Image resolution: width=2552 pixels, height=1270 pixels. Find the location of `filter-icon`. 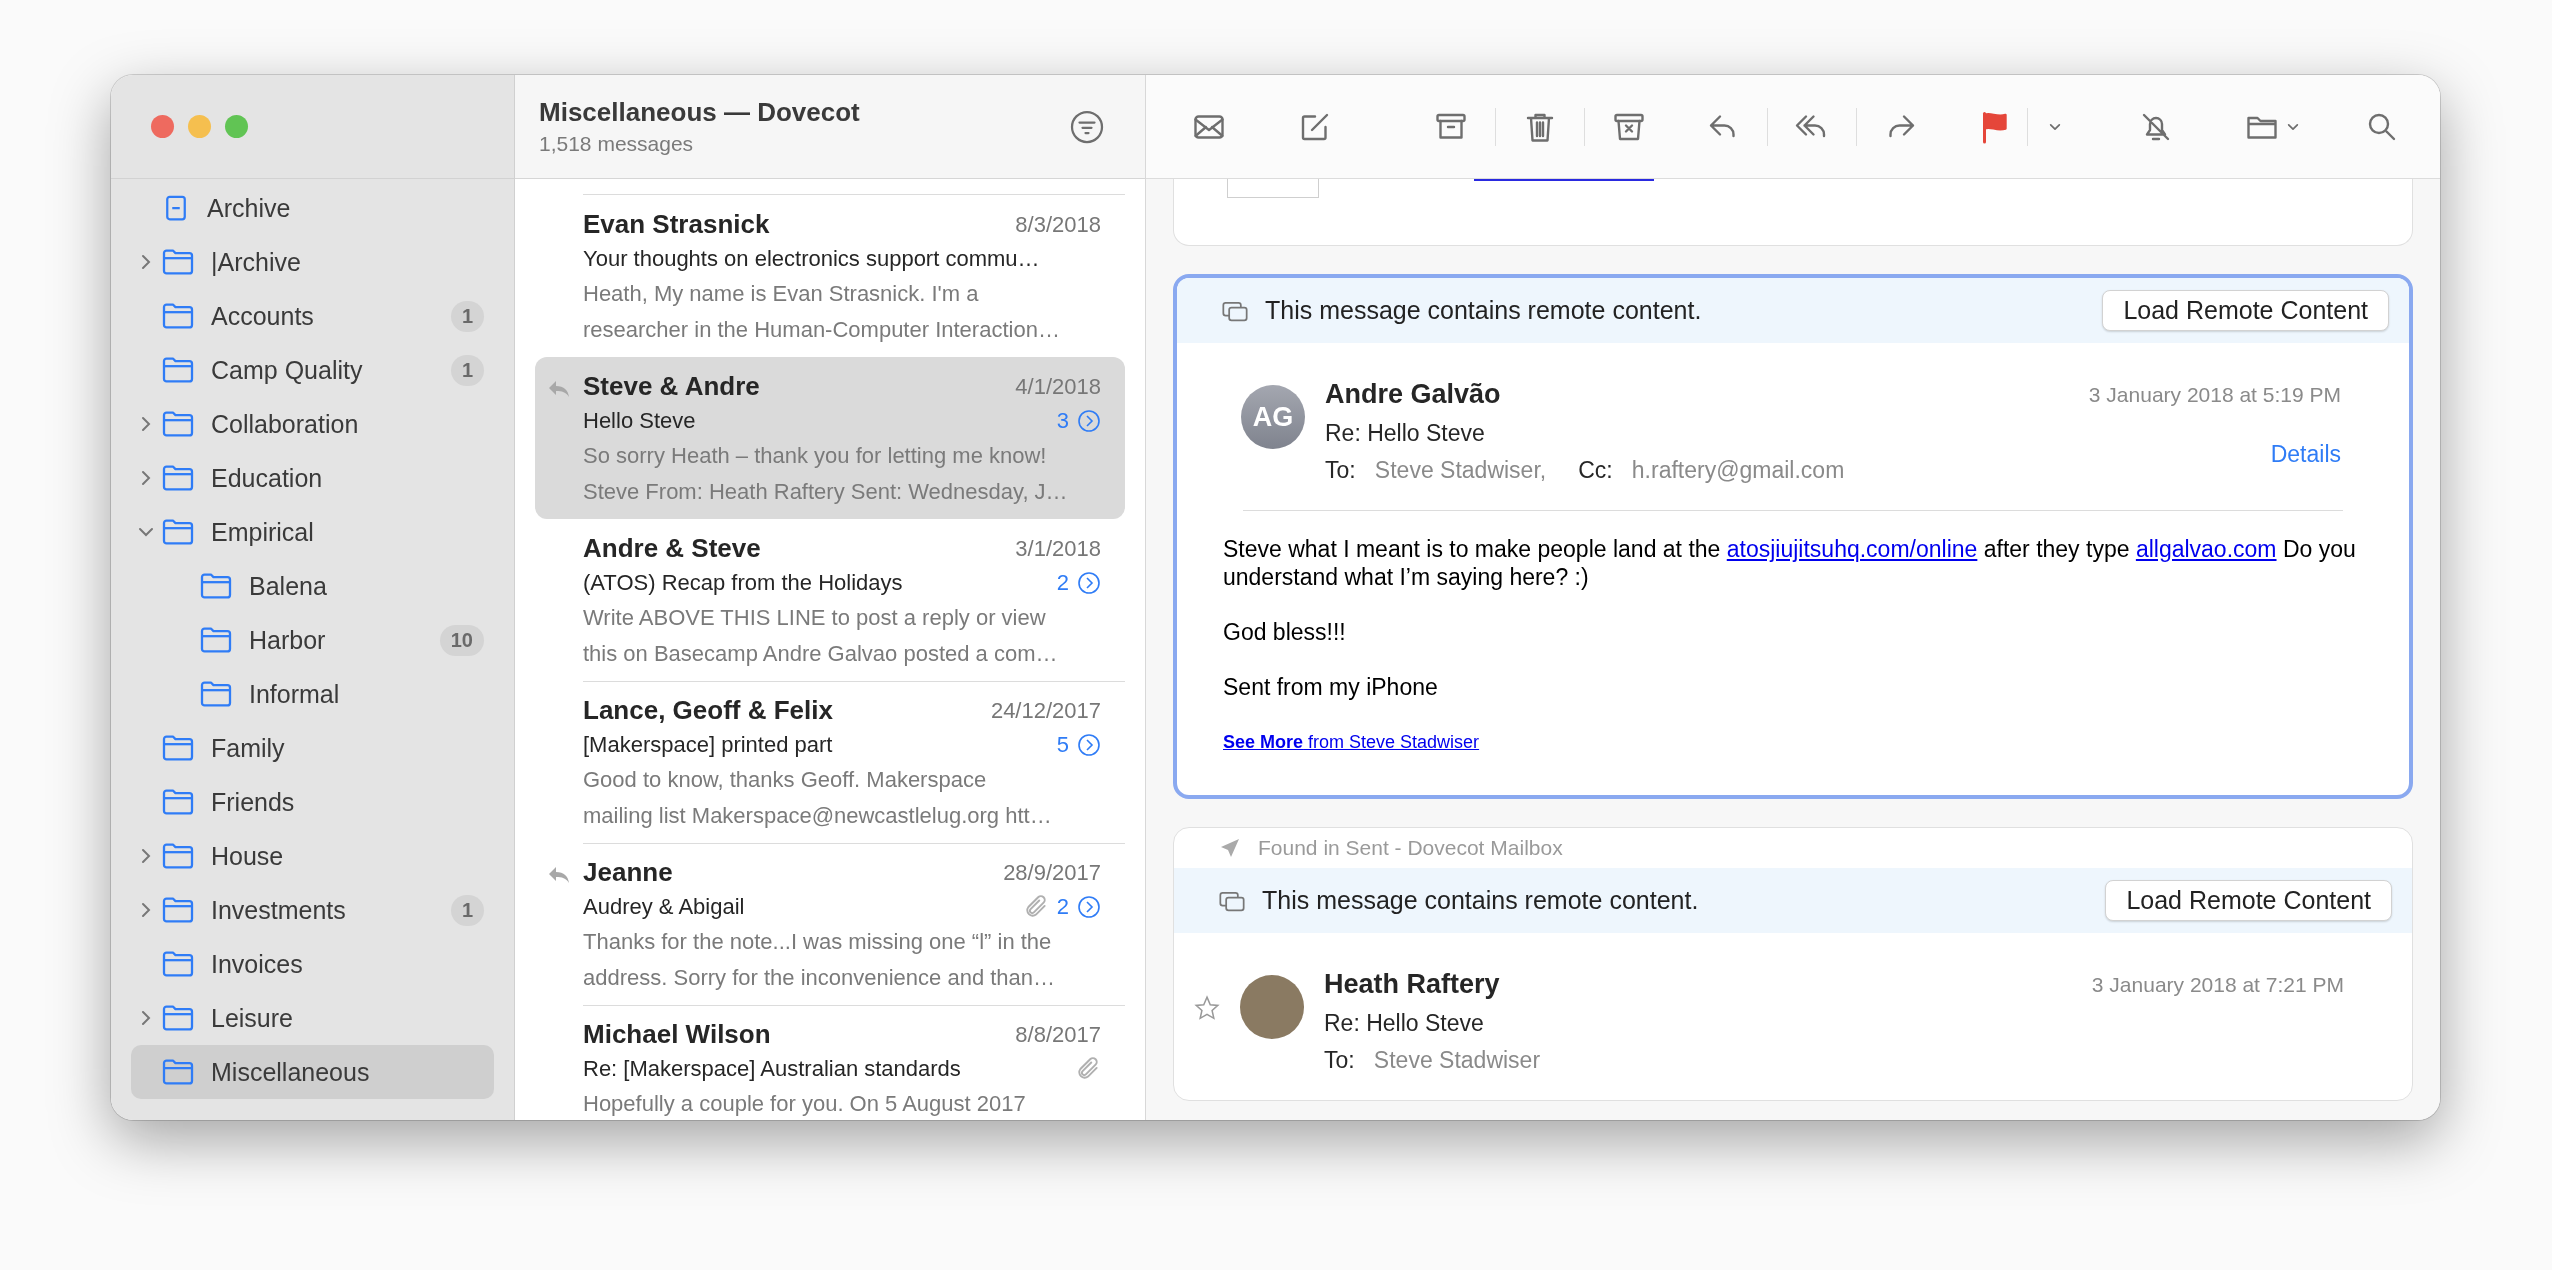

filter-icon is located at coordinates (1087, 126).